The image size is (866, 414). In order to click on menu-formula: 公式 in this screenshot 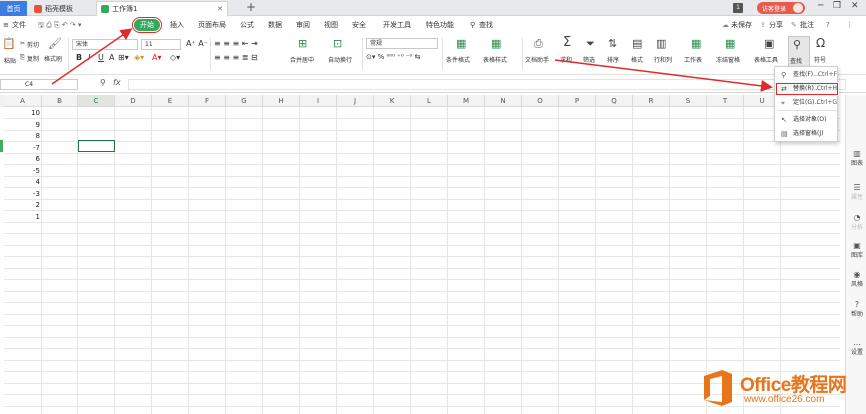, I will do `click(247, 25)`.